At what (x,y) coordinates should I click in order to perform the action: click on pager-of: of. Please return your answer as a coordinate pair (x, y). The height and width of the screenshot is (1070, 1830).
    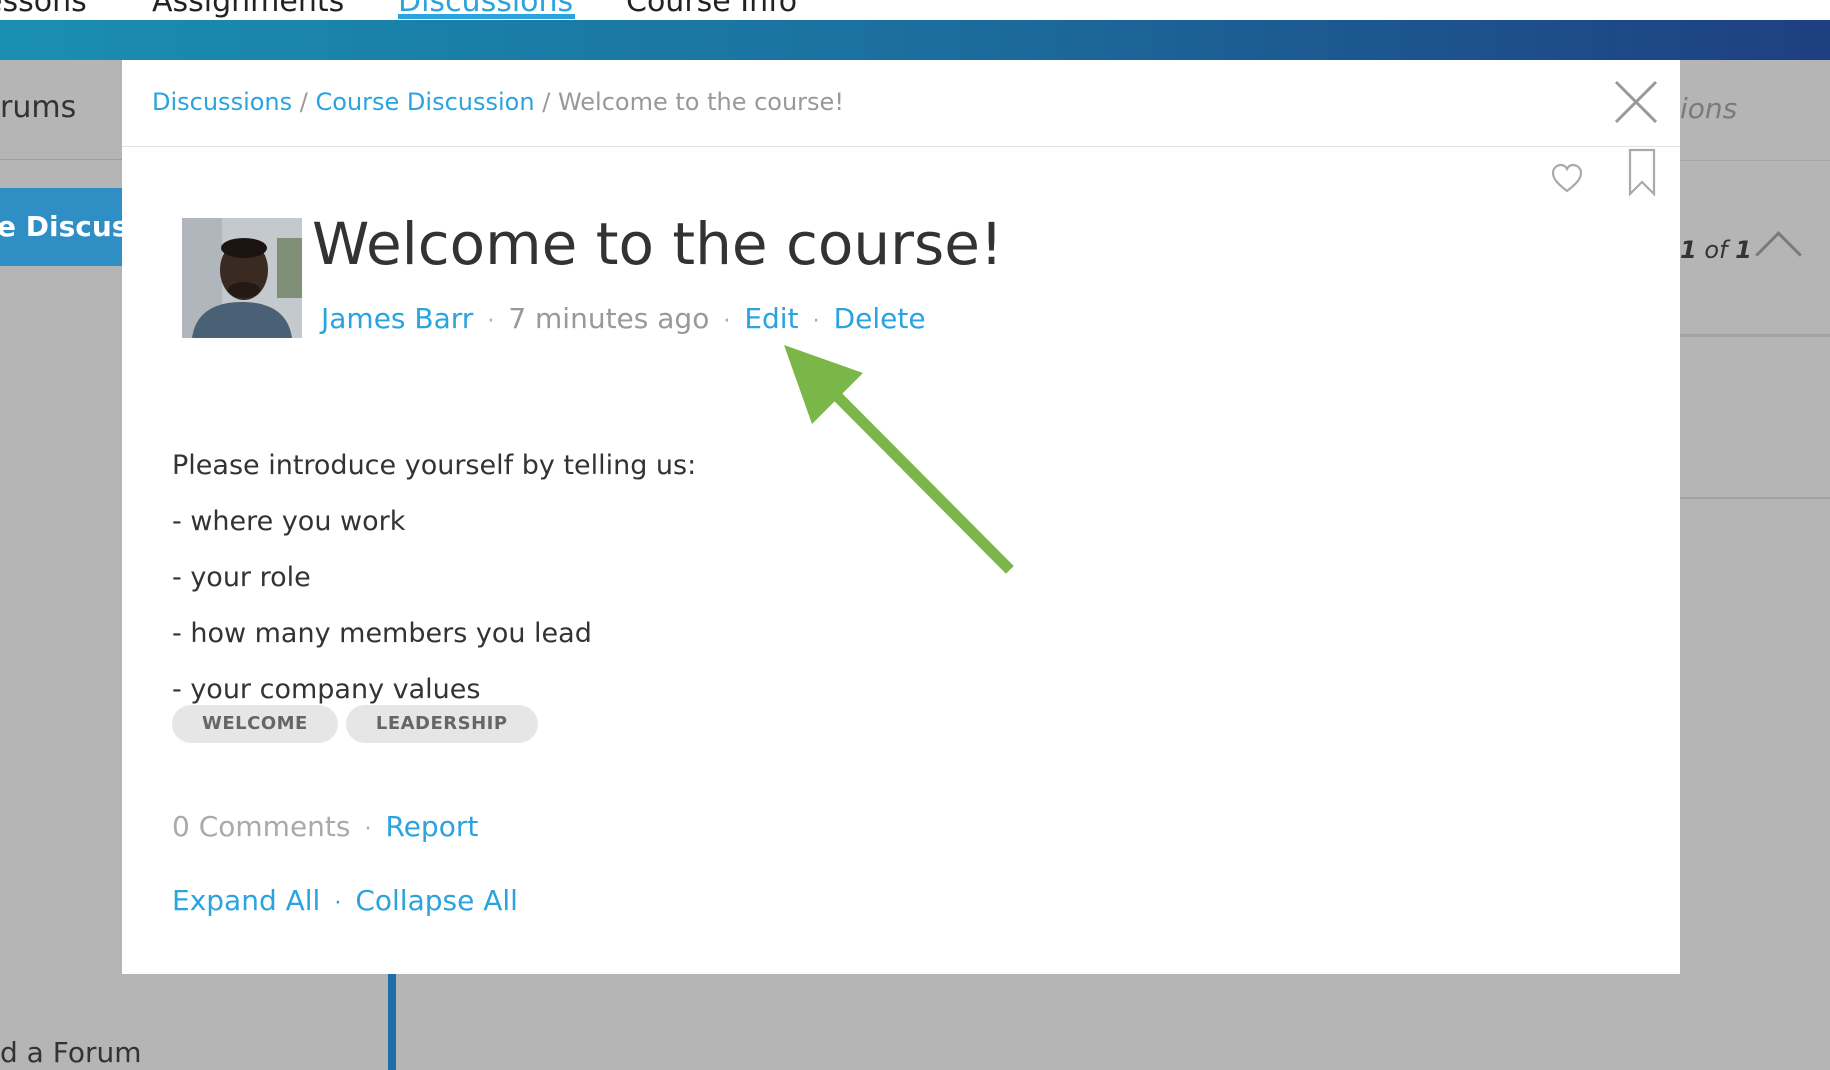
    Looking at the image, I should click on (1716, 250).